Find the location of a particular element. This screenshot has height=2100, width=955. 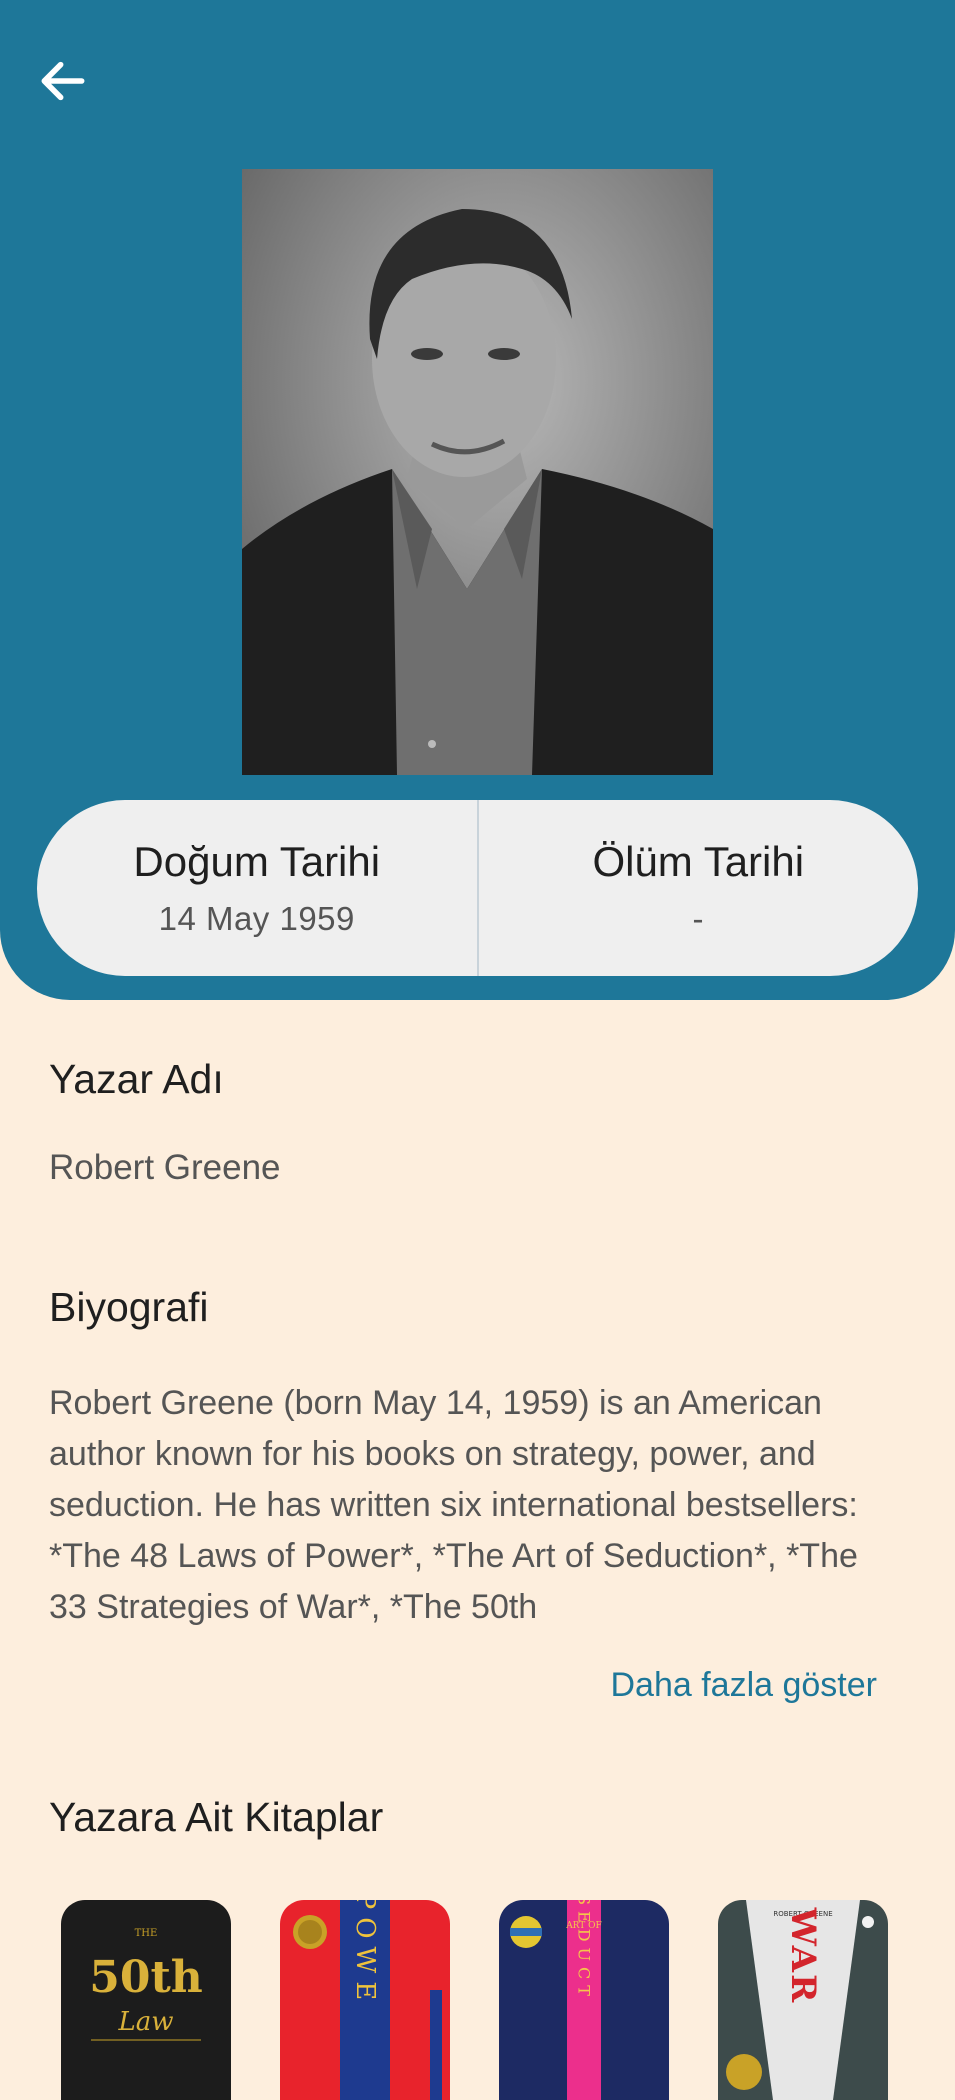

books-title: Yazara Ait Kitaplar is located at coordinates (216, 1817).